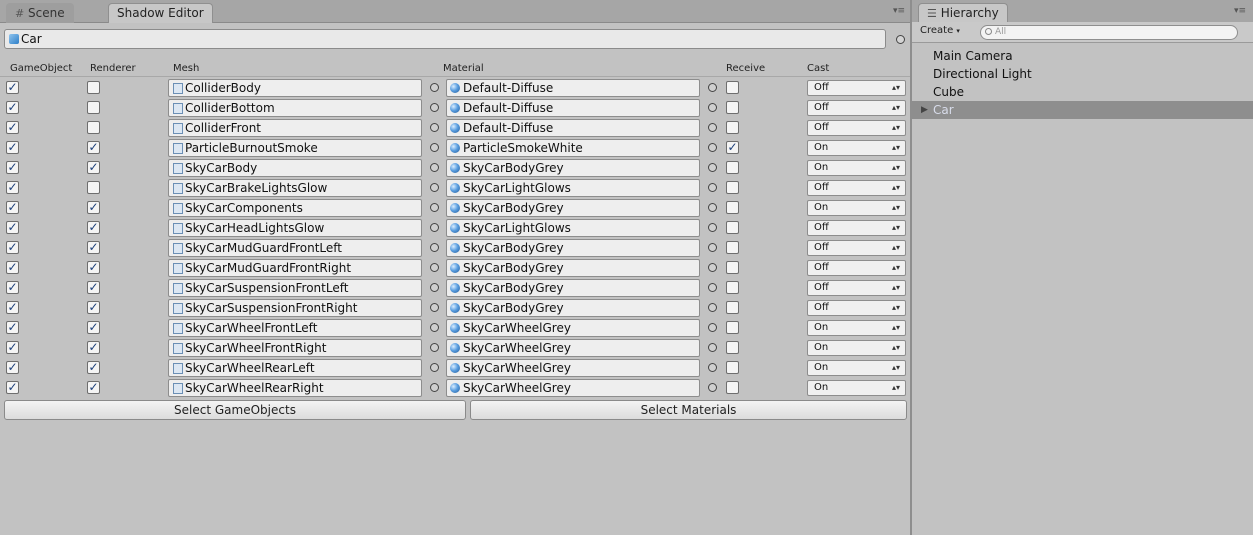 The image size is (1253, 535). Describe the element at coordinates (899, 11) in the screenshot. I see `panel-menu-icon: ▾≡` at that location.